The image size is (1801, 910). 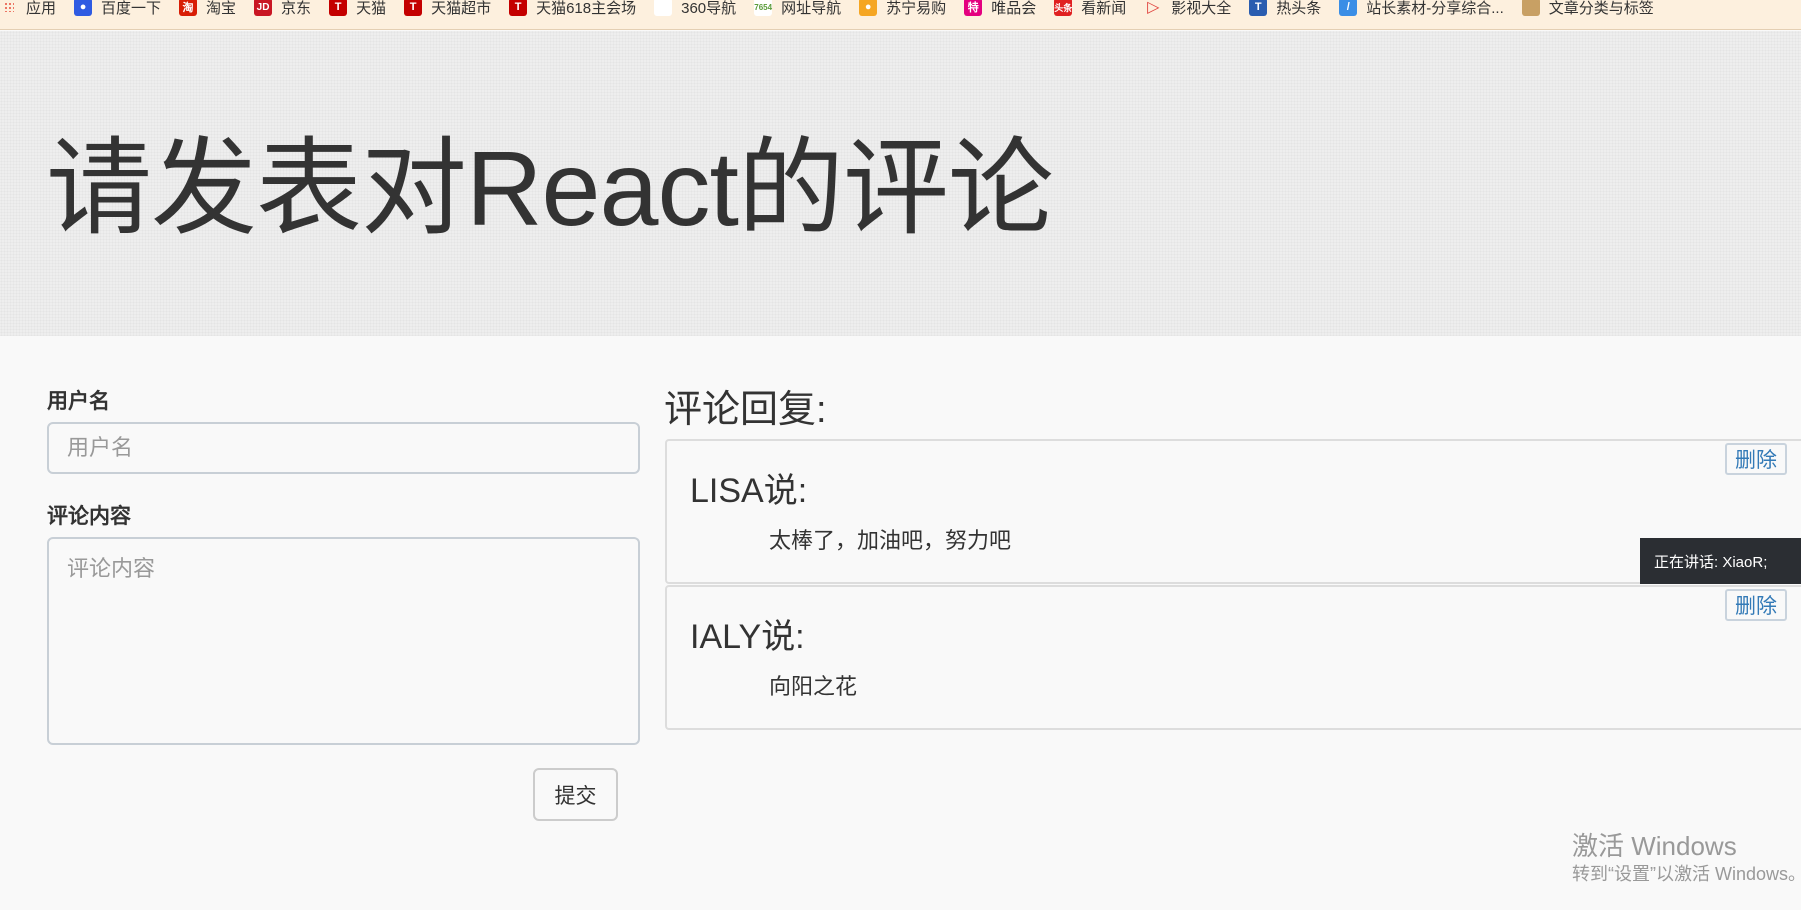 What do you see at coordinates (763, 8) in the screenshot?
I see `7654-icon: 7654` at bounding box center [763, 8].